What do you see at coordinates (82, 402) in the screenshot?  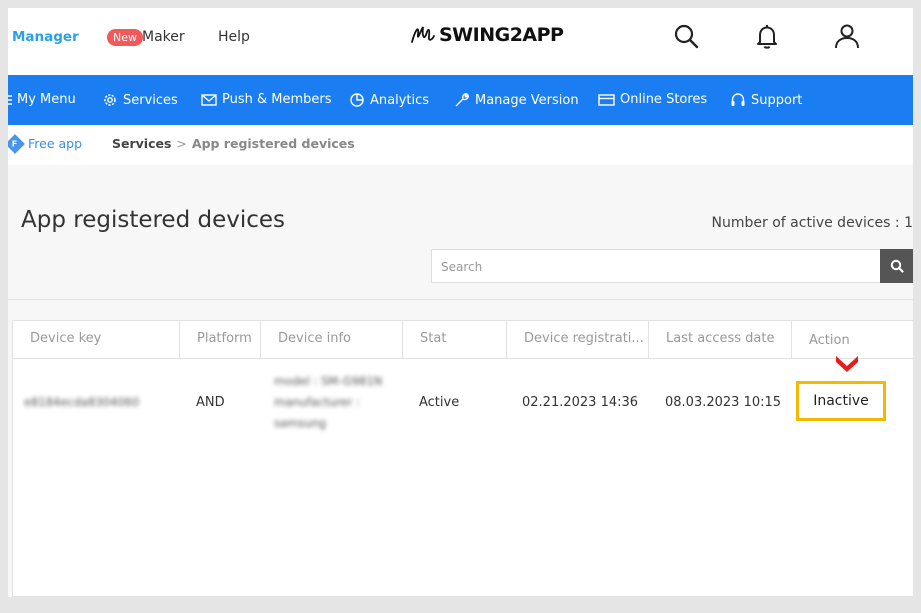 I see `device-key-cell: e8184ecda8304060` at bounding box center [82, 402].